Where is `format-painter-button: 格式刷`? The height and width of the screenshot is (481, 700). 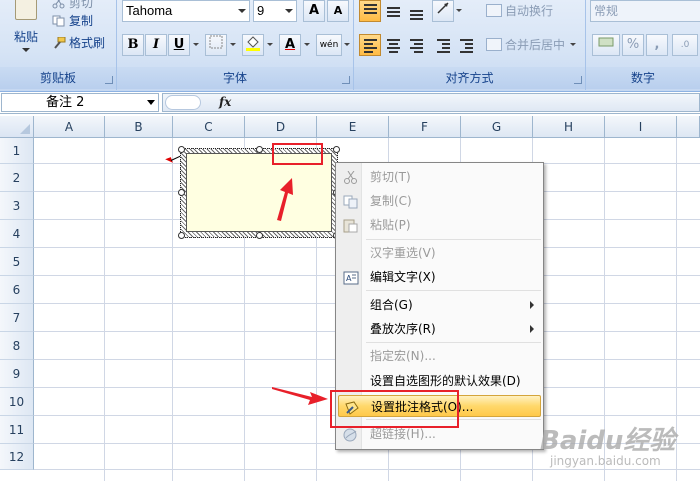 format-painter-button: 格式刷 is located at coordinates (78, 43).